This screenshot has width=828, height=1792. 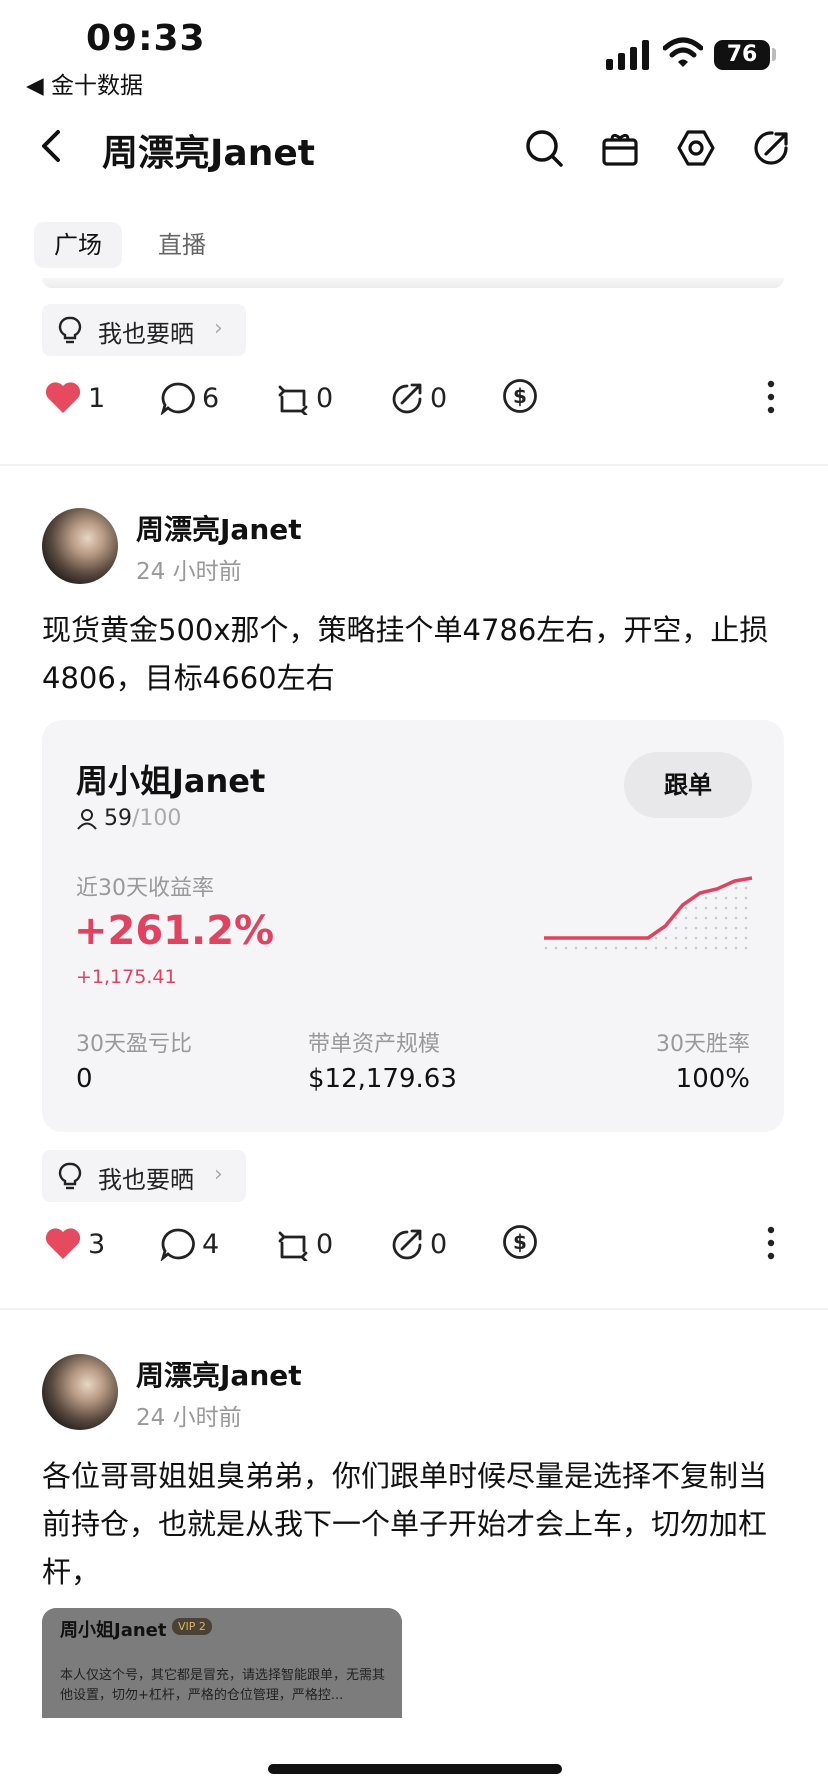 What do you see at coordinates (78, 245) in the screenshot?
I see `tab-square: 广场` at bounding box center [78, 245].